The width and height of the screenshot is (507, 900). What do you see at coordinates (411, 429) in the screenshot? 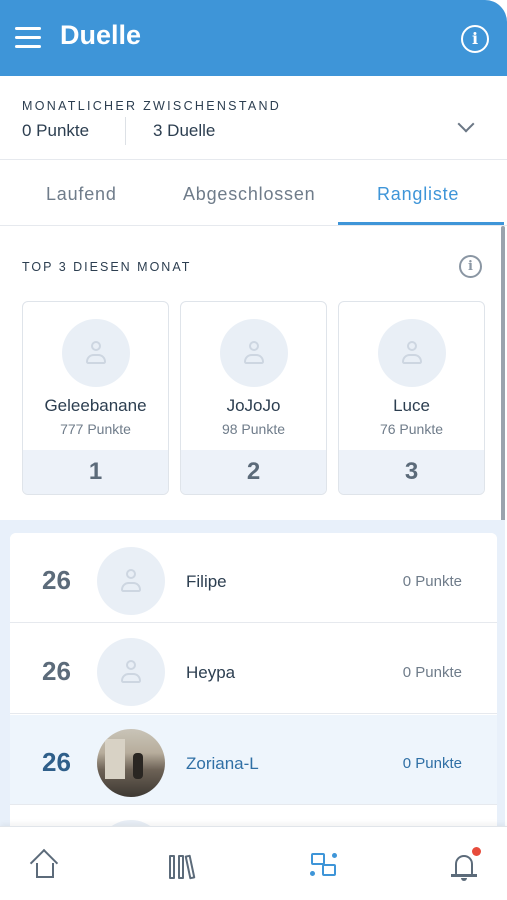
I see `player-points: 76 Punkte` at bounding box center [411, 429].